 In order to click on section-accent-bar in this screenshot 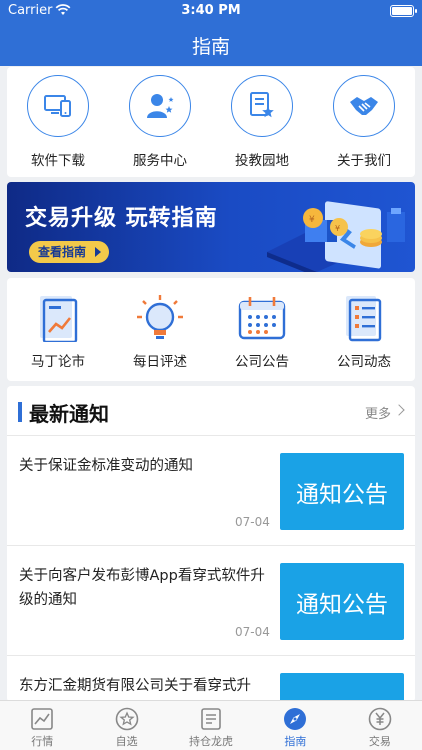, I will do `click(20, 412)`.